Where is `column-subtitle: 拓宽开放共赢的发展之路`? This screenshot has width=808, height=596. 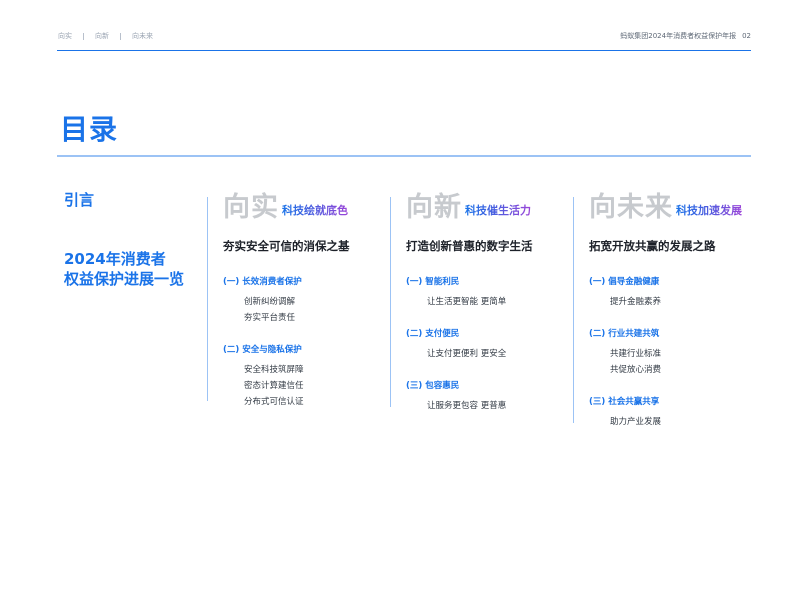
column-subtitle: 拓宽开放共赢的发展之路 is located at coordinates (652, 246).